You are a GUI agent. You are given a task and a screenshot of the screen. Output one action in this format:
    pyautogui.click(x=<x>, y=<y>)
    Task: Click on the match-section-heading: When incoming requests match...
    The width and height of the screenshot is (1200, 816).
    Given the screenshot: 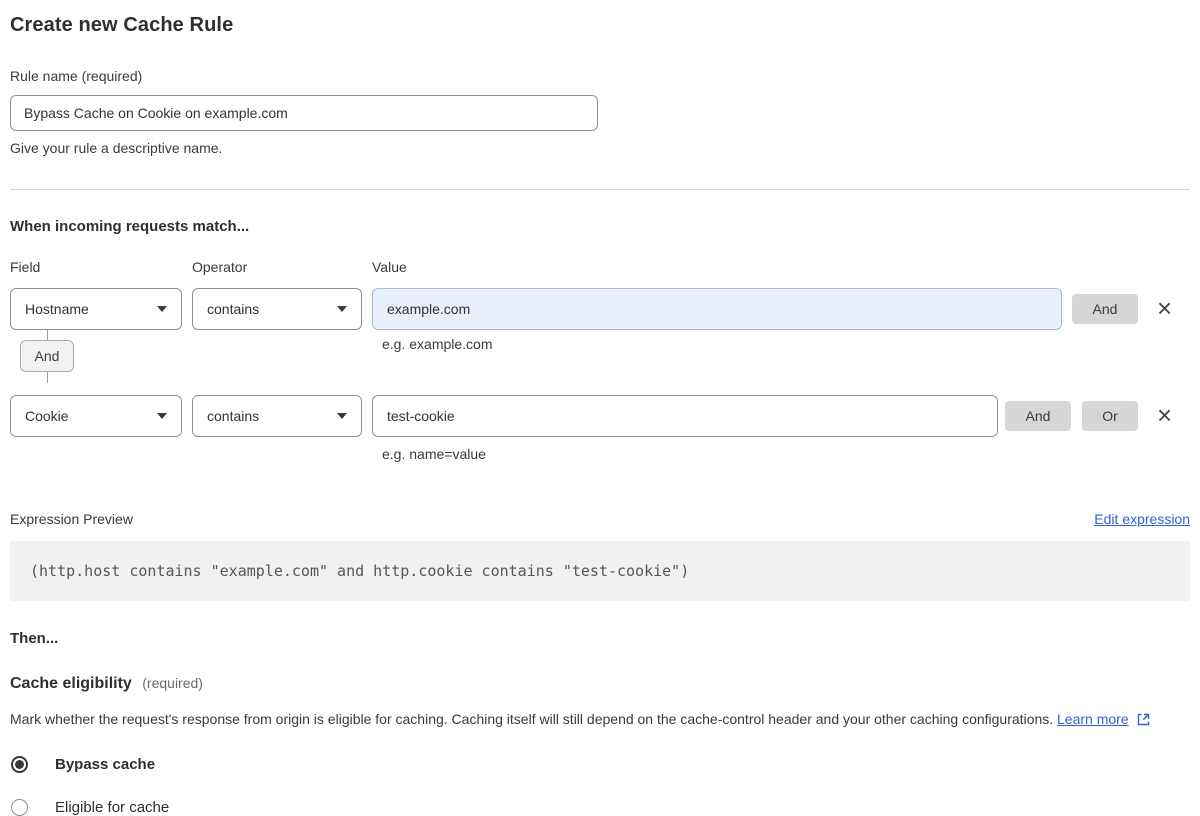 What is the action you would take?
    pyautogui.click(x=130, y=226)
    